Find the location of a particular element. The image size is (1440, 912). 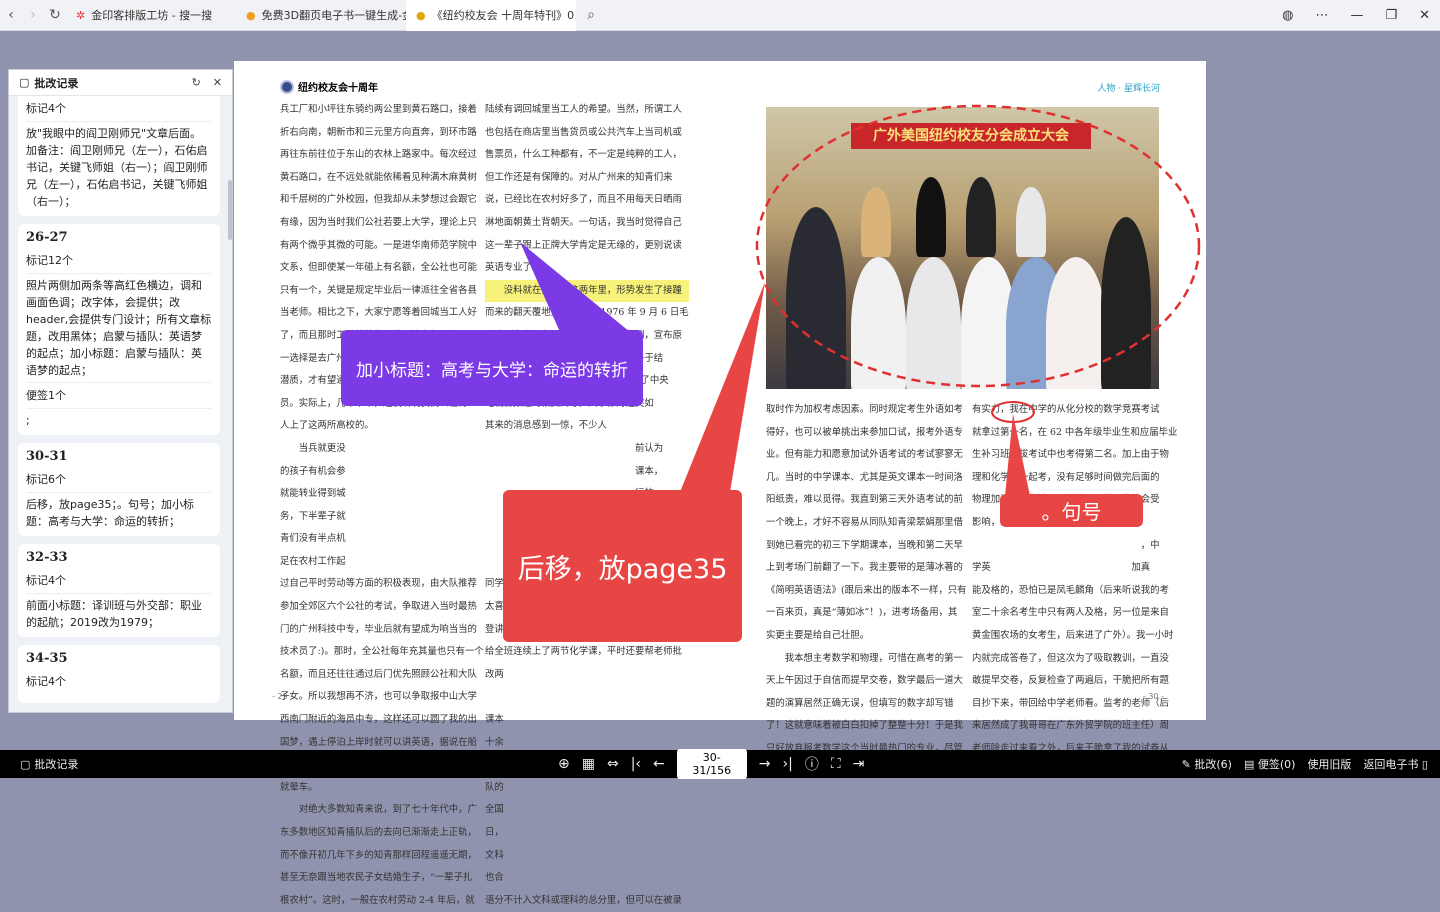

text-line: 就晕车。 is located at coordinates (299, 787).